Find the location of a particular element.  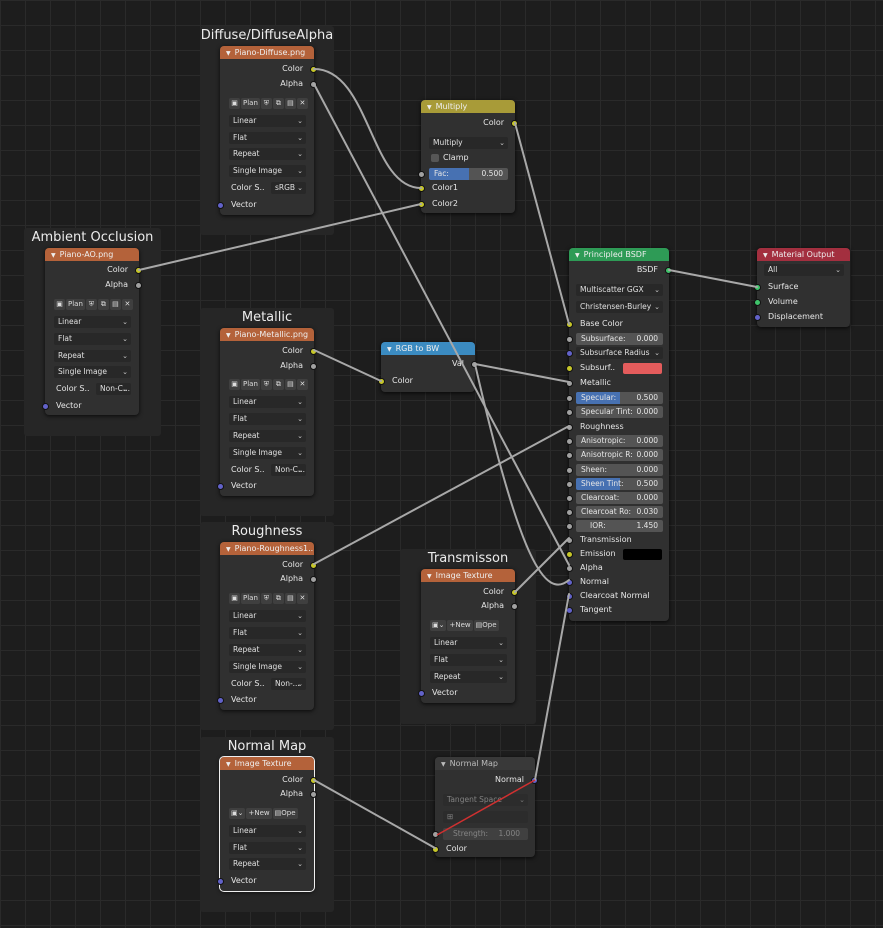

anisotropic-field: Anisotropic: 0.000 is located at coordinates (619, 441).